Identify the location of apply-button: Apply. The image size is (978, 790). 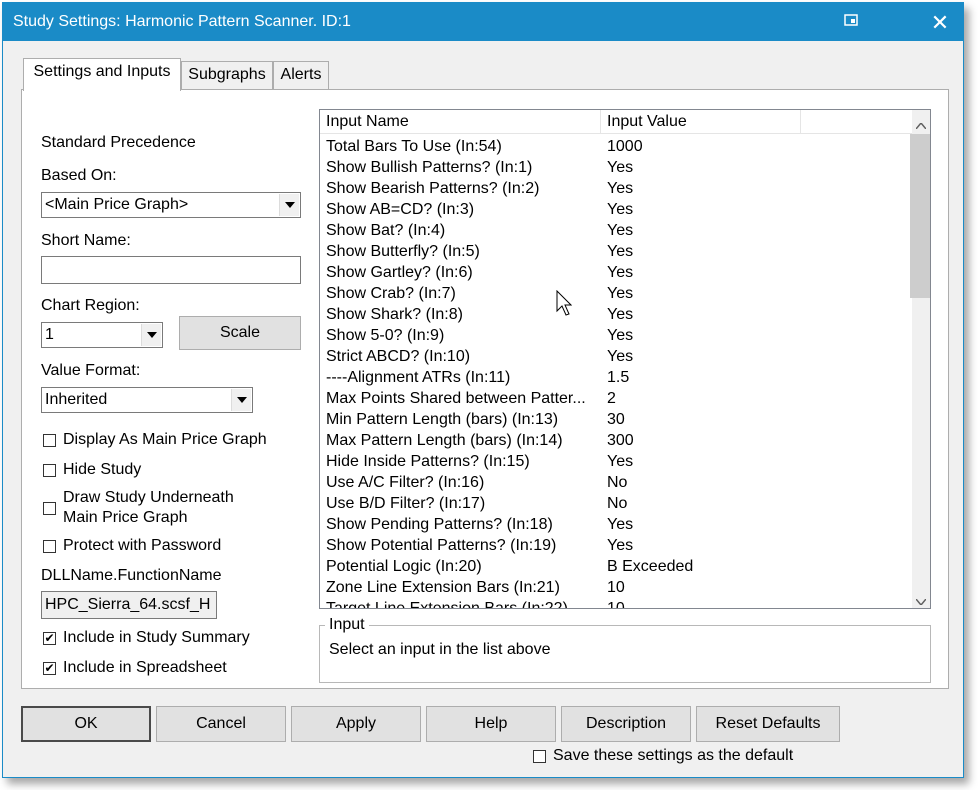
(356, 724).